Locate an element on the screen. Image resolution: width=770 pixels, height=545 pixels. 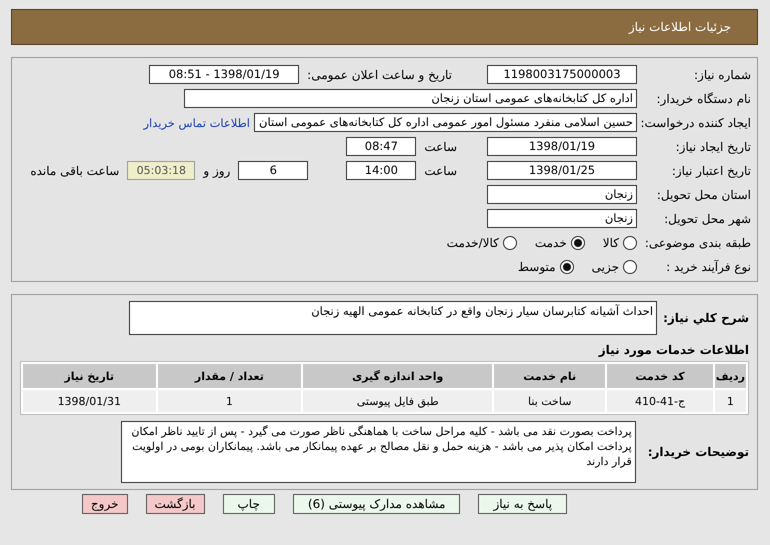
field-label: شماره نیاز: is located at coordinates (722, 75).